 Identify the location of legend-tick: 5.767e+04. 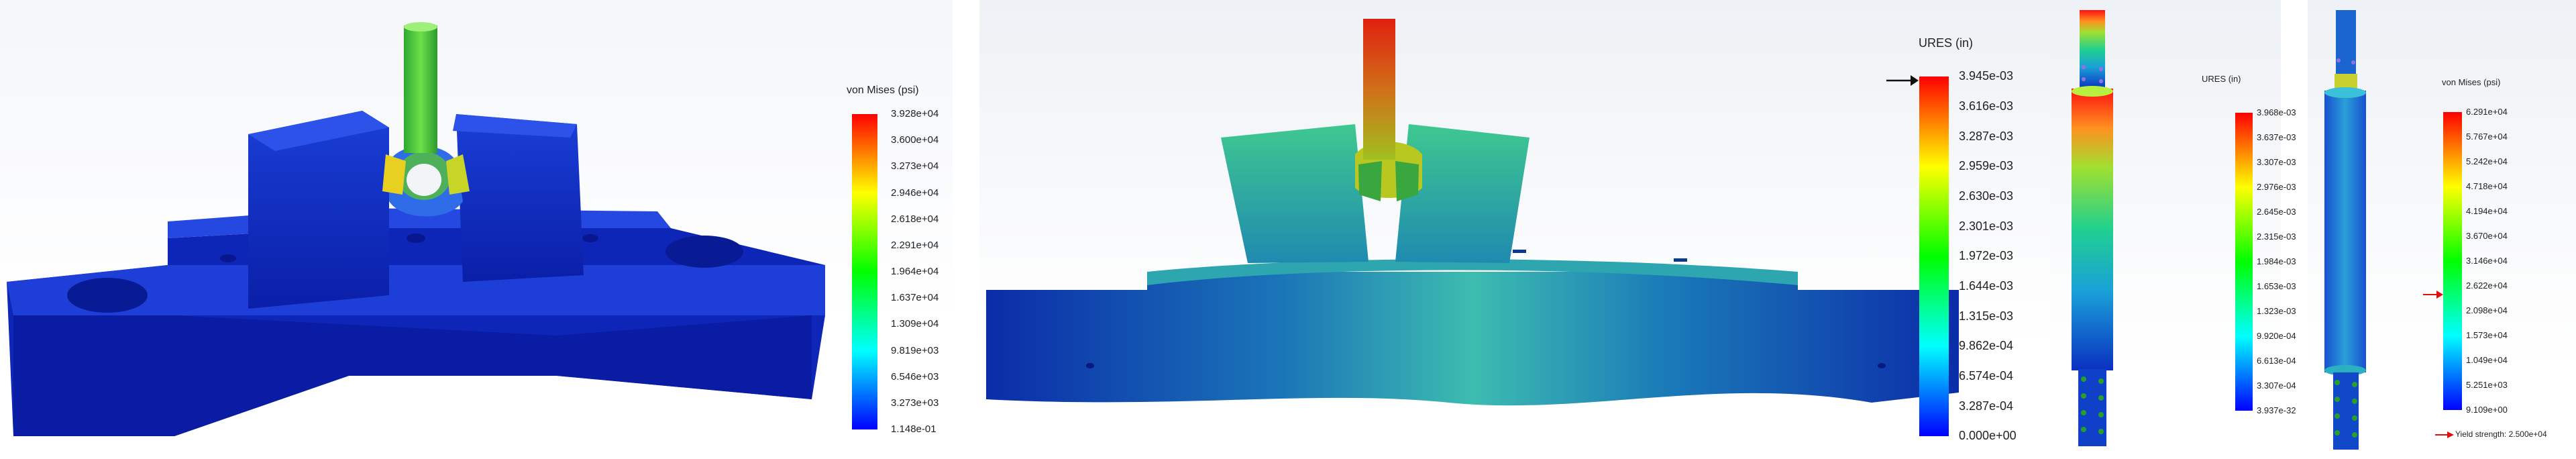
(2487, 137).